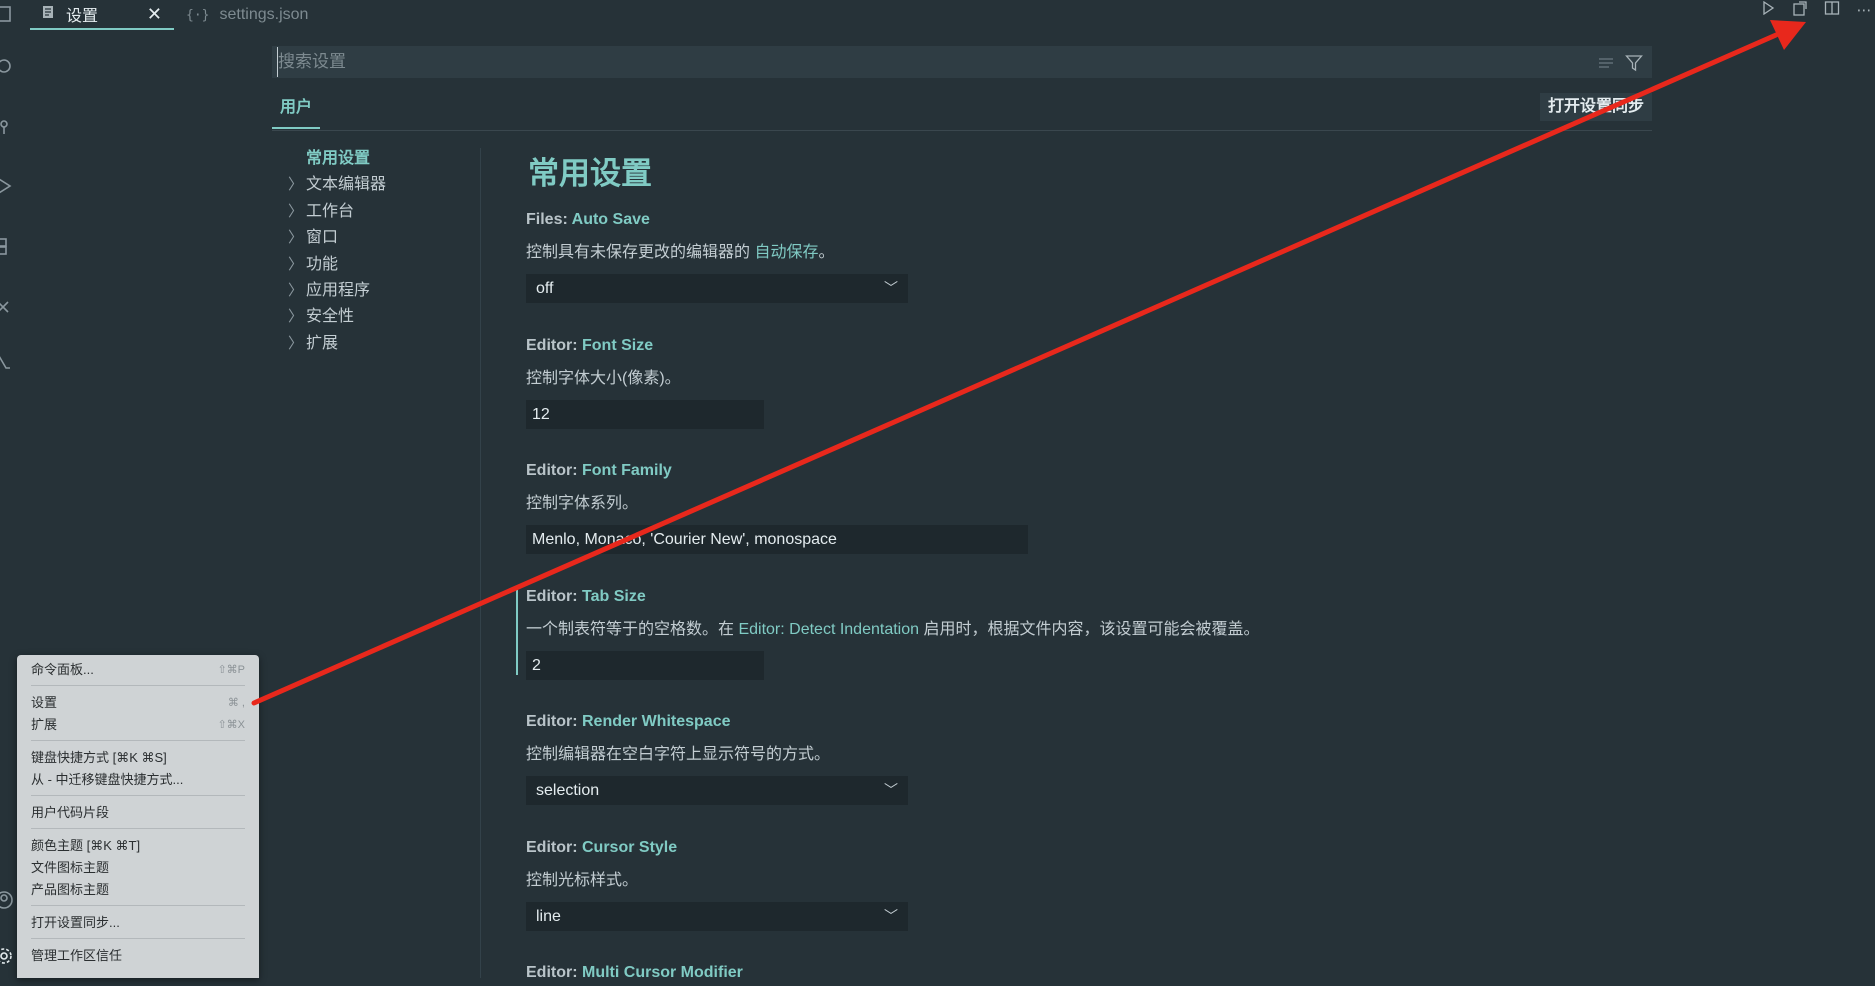  I want to click on settings-search-box, so click(962, 62).